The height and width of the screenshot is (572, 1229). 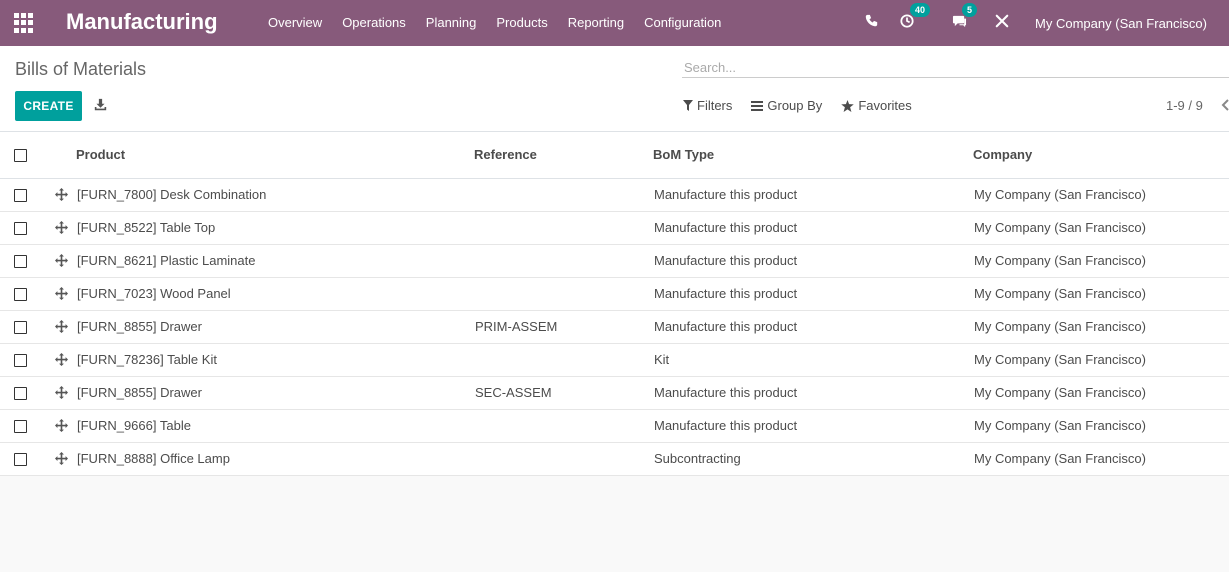 What do you see at coordinates (965, 17) in the screenshot?
I see `chat-icon: 5` at bounding box center [965, 17].